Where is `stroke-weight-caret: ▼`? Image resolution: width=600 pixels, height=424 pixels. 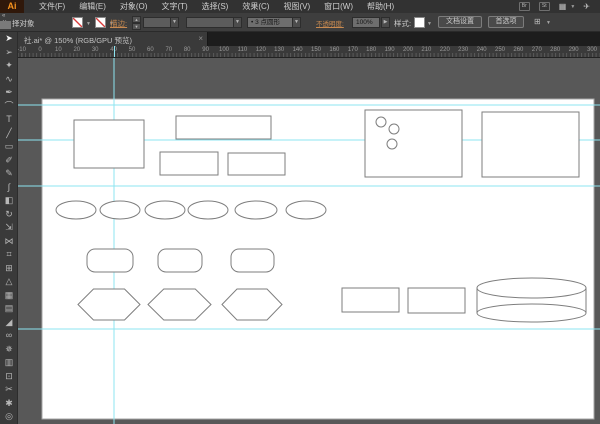 stroke-weight-caret: ▼ is located at coordinates (174, 22).